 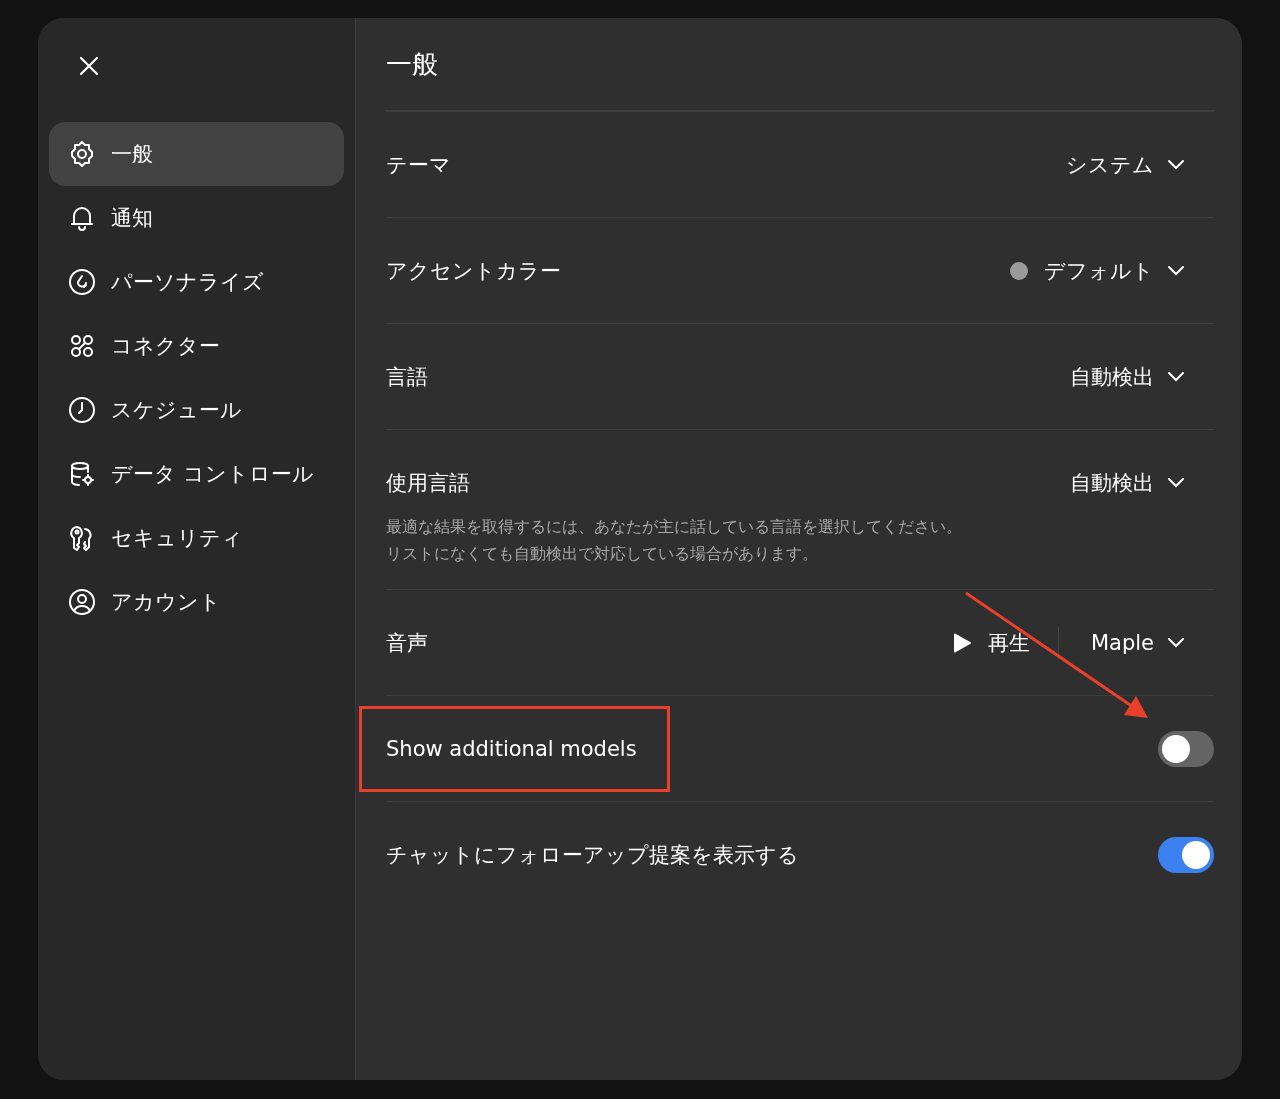 I want to click on setting-label: テーマ, so click(x=418, y=164).